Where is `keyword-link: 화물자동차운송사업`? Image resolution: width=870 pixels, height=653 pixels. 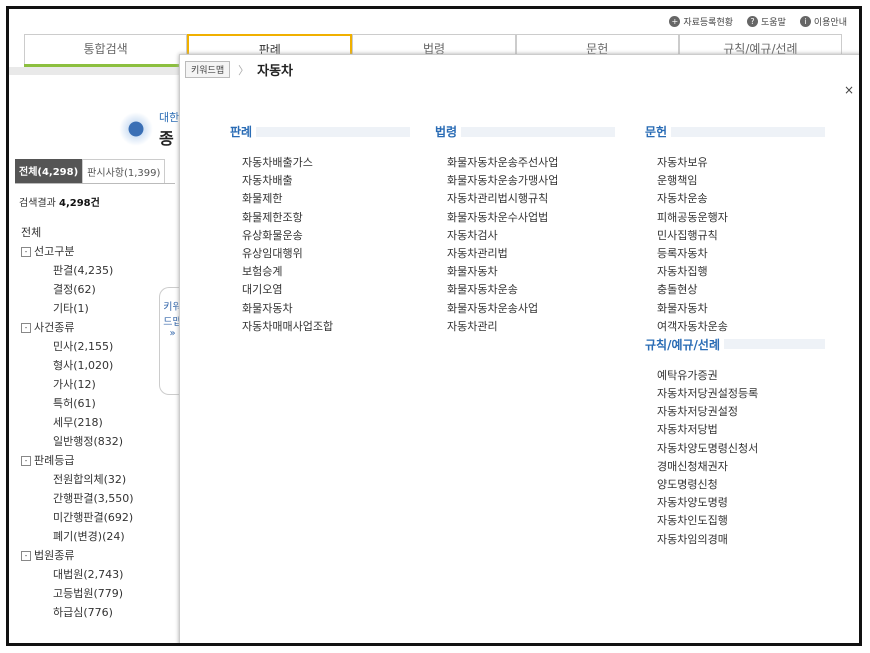 keyword-link: 화물자동차운송사업 is located at coordinates (525, 309).